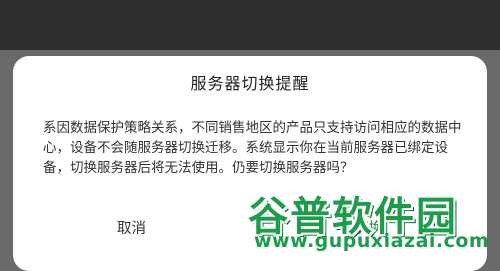 The height and width of the screenshot is (271, 500). What do you see at coordinates (368, 229) in the screenshot?
I see `switch-button: 切换` at bounding box center [368, 229].